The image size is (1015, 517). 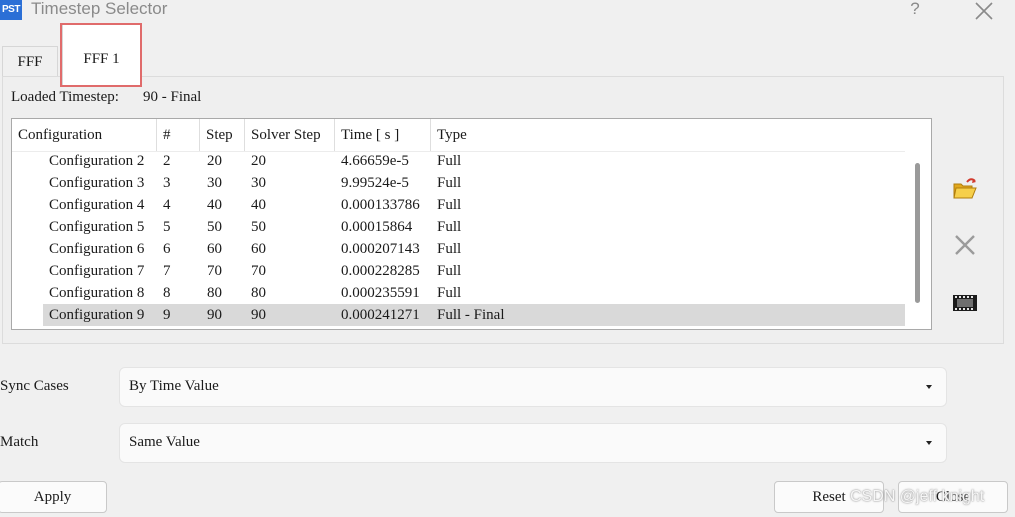 What do you see at coordinates (471, 315) in the screenshot?
I see `cell-type: Full - Final` at bounding box center [471, 315].